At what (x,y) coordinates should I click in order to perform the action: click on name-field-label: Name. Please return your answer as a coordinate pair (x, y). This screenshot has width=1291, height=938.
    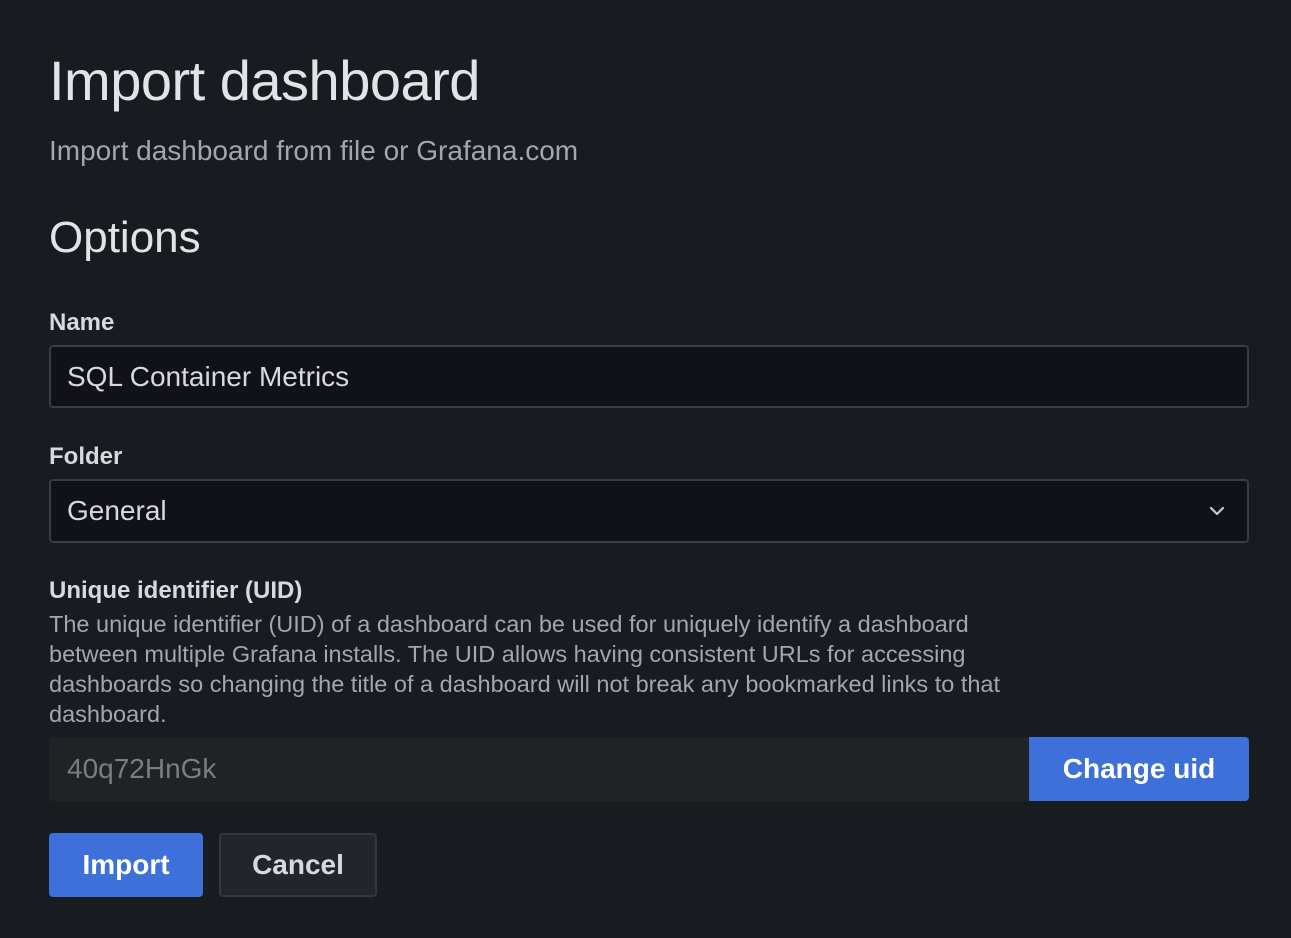
    Looking at the image, I should click on (82, 322).